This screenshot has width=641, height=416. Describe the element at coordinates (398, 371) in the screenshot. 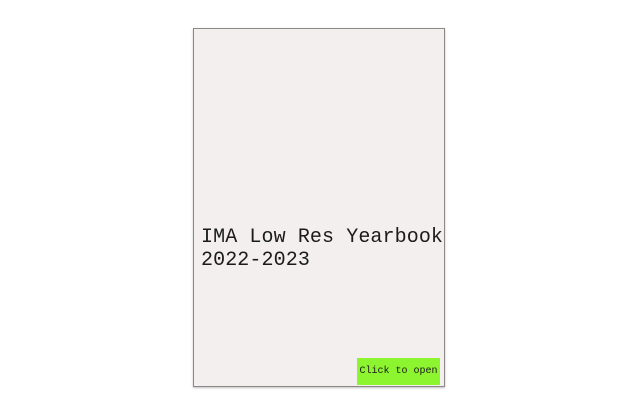

I see `open-button: Click to open` at that location.